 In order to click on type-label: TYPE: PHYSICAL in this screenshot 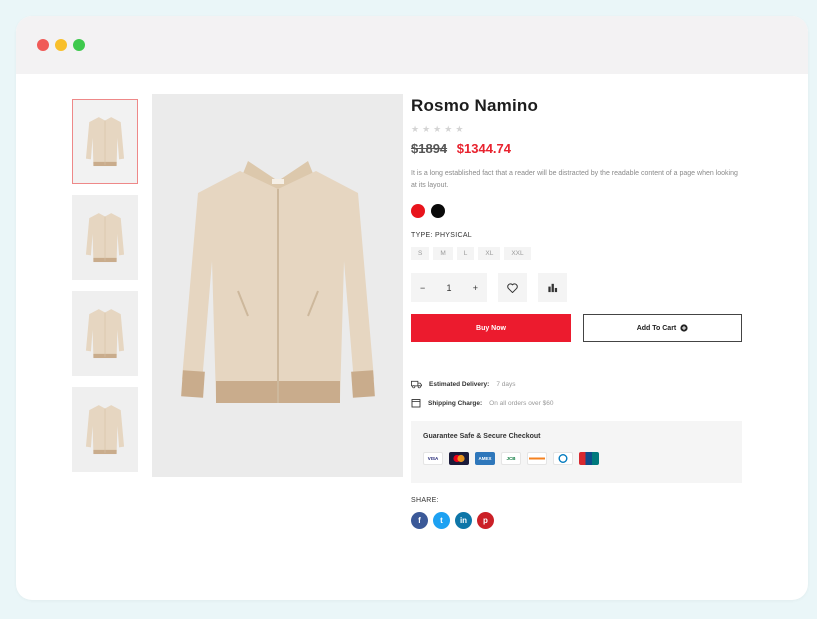, I will do `click(441, 235)`.